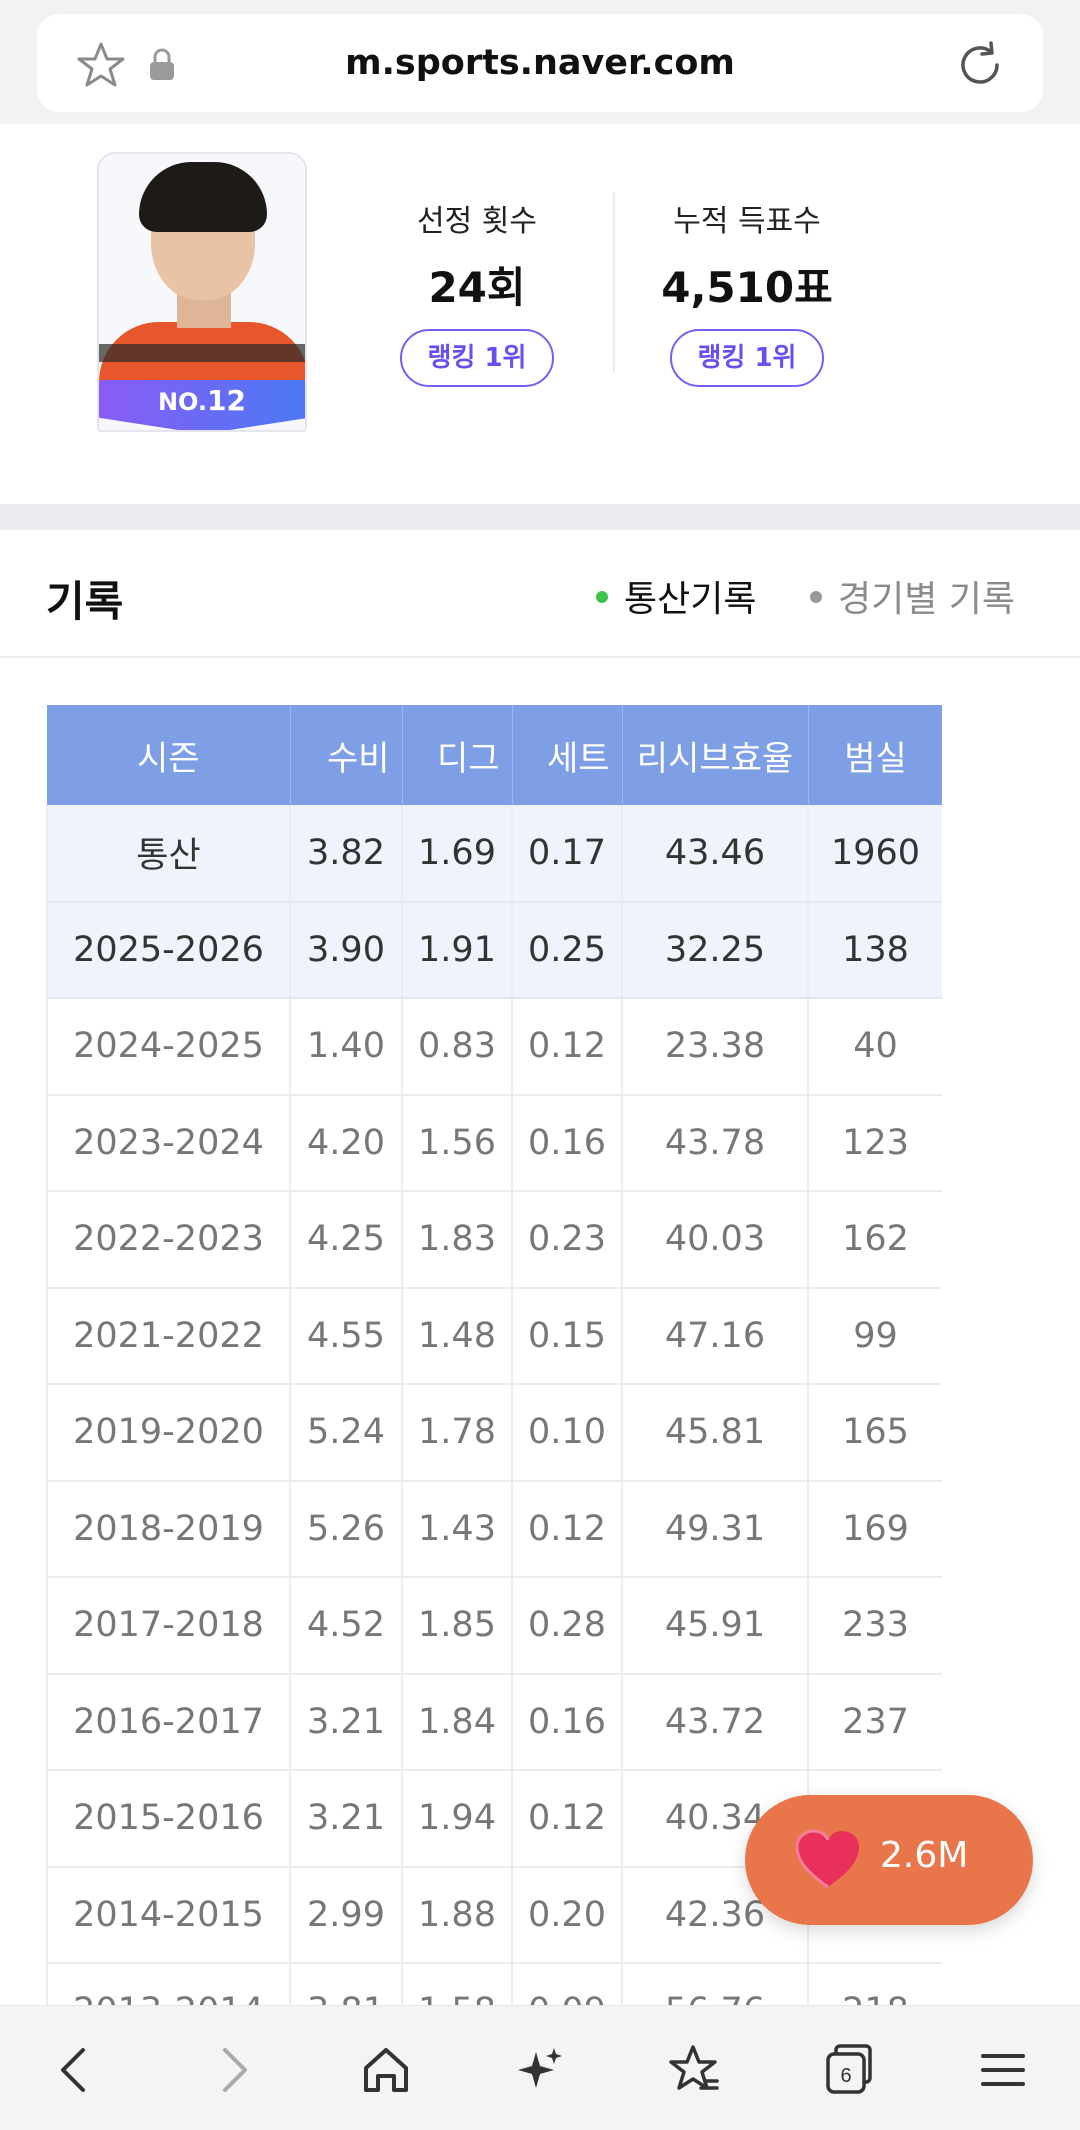  I want to click on table-cell: 43.46, so click(715, 854).